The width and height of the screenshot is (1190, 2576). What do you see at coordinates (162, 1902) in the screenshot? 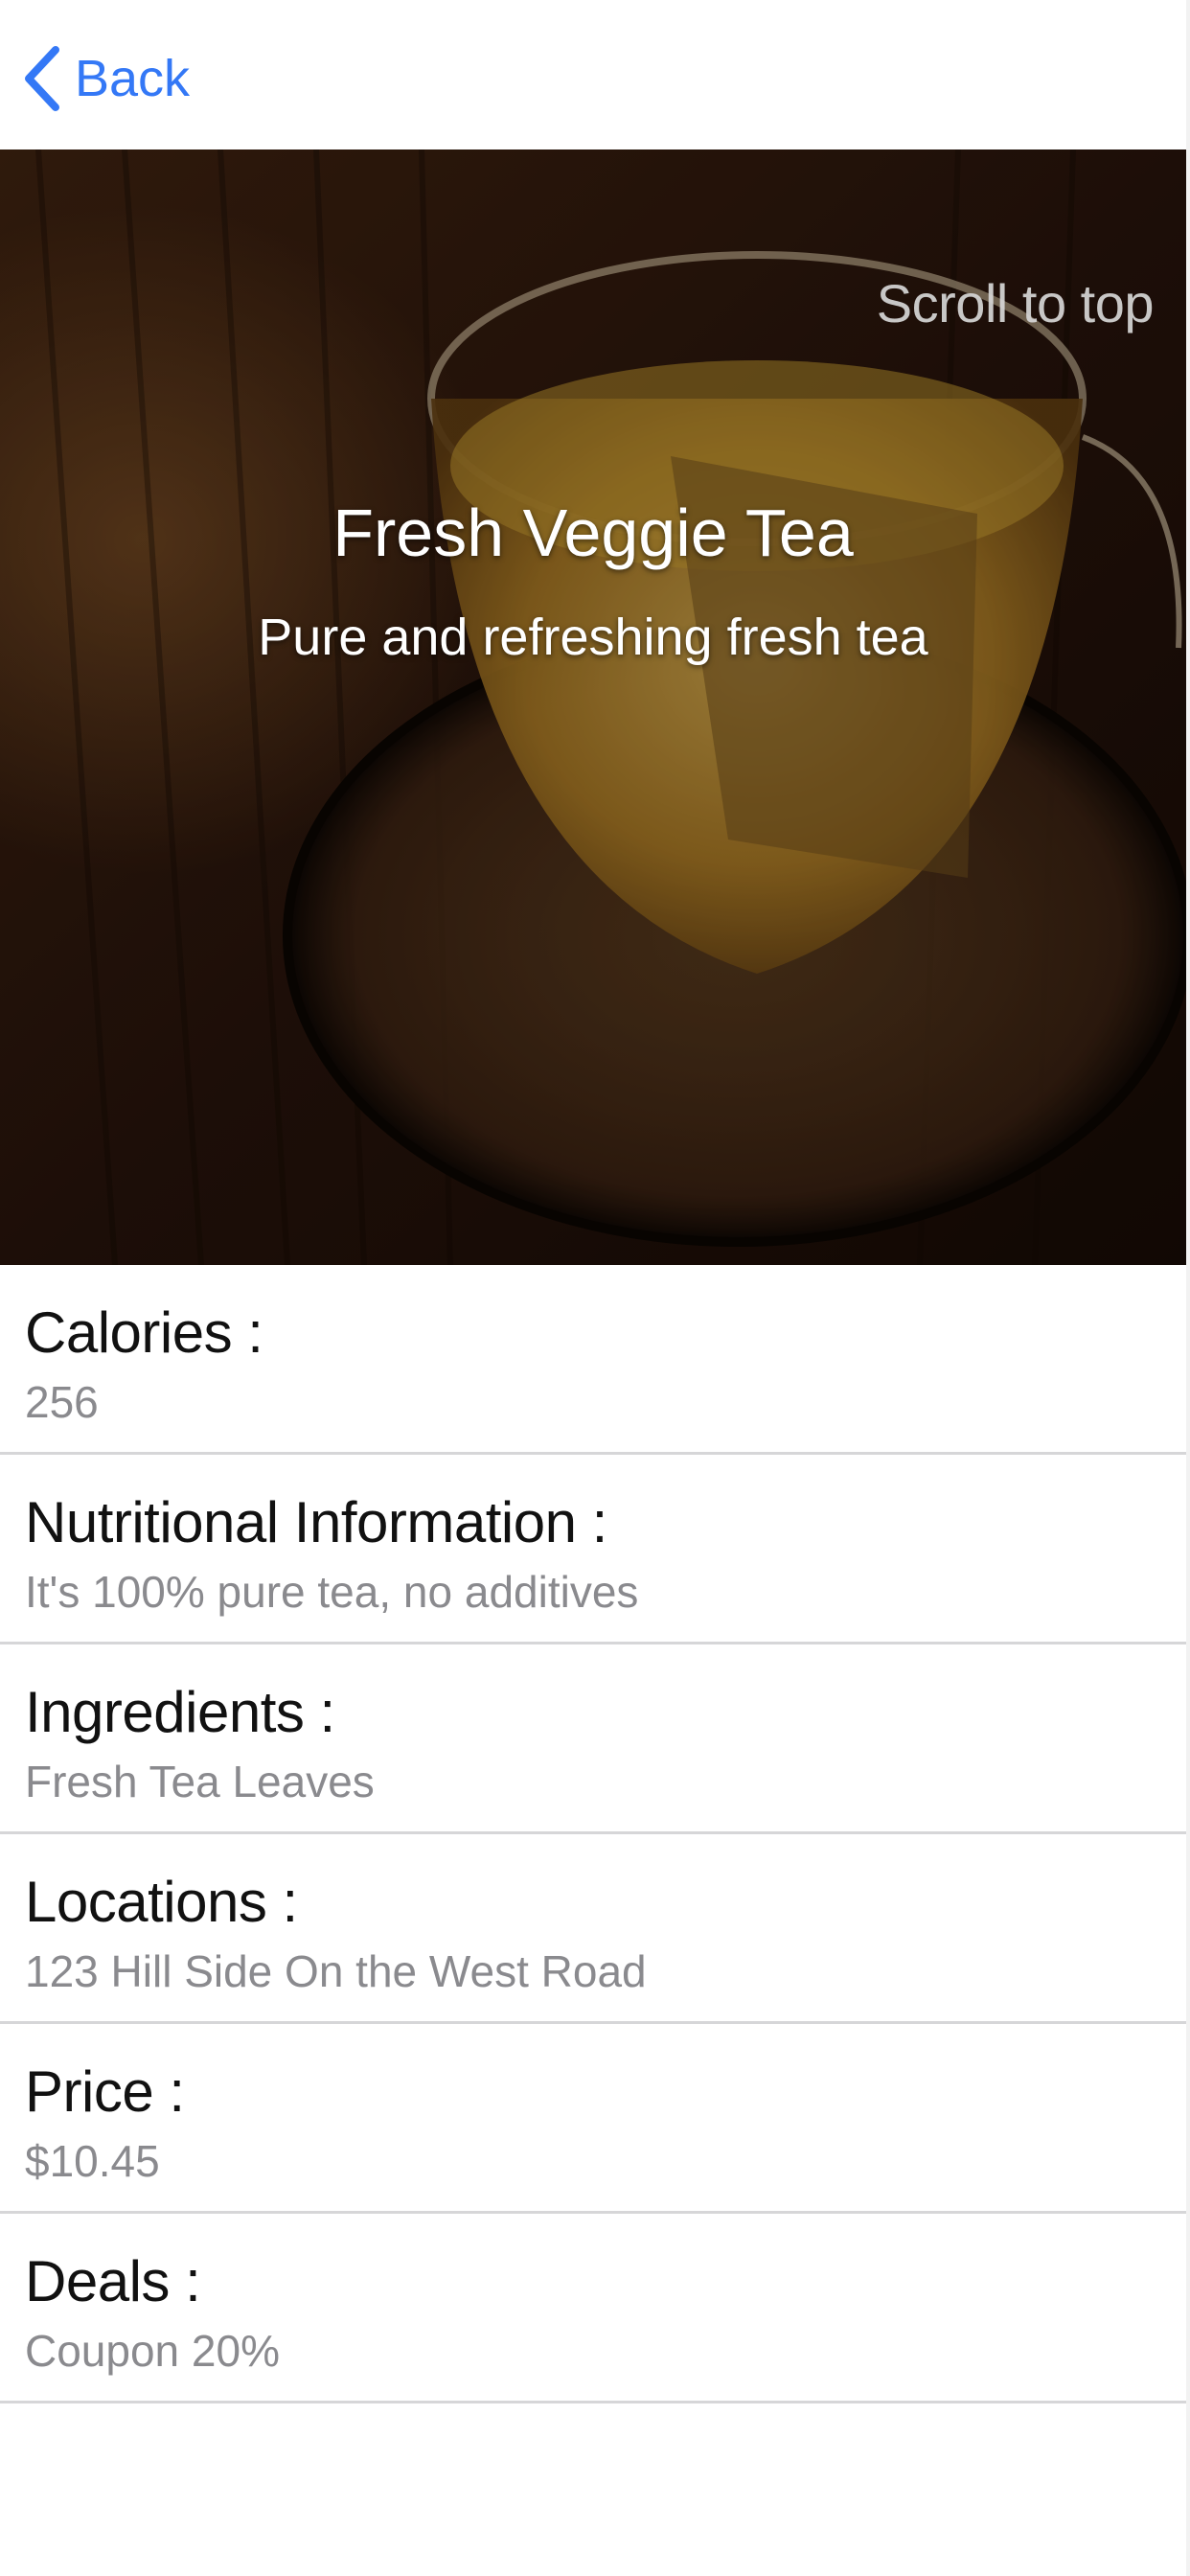
I see `detail-label: Locations :` at bounding box center [162, 1902].